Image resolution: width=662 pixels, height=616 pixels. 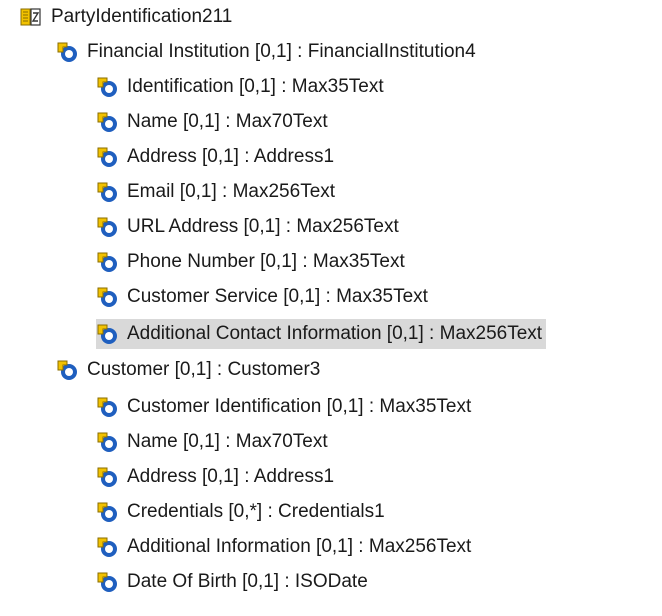 I want to click on tree-node-label: URL Address [0,1] : Max256Text, so click(x=263, y=226).